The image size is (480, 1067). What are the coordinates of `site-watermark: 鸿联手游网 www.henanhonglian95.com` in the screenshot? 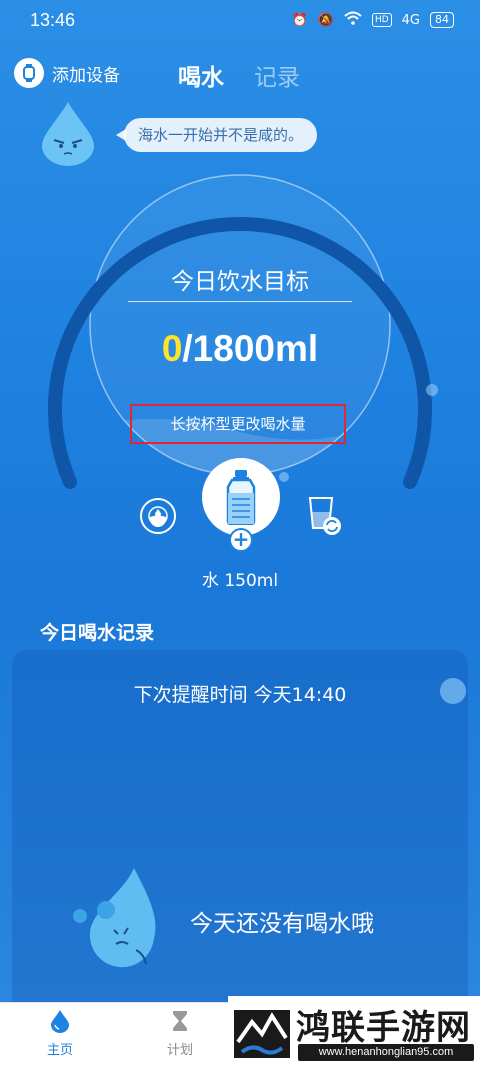 It's located at (354, 1031).